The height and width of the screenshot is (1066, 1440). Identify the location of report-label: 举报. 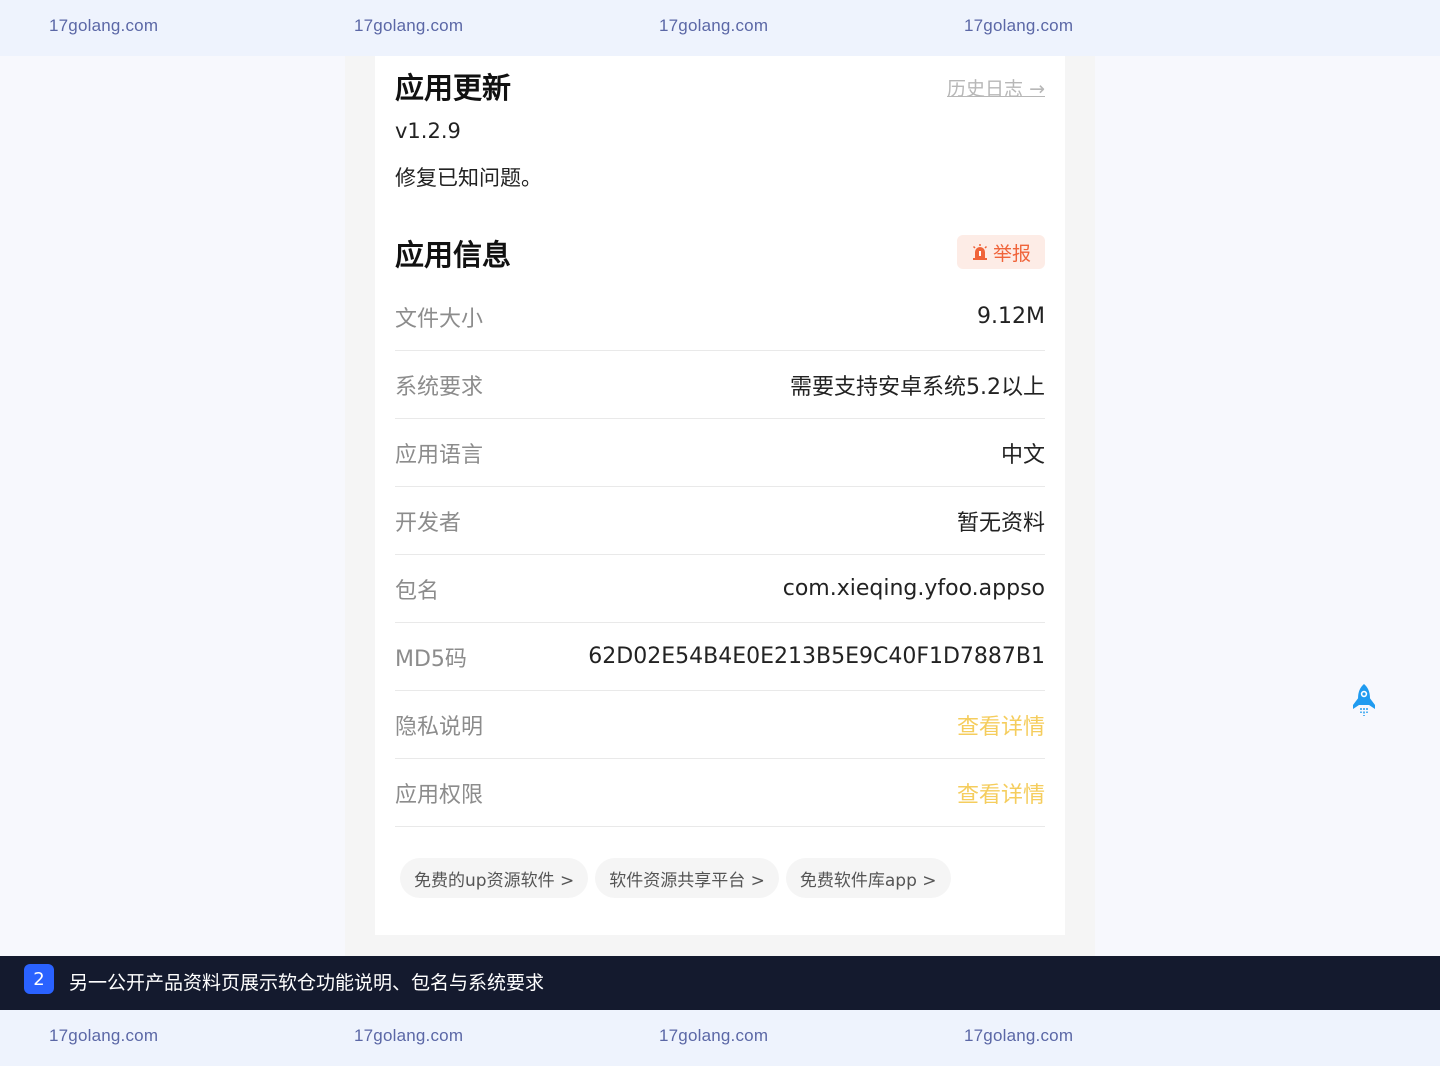
(1011, 253).